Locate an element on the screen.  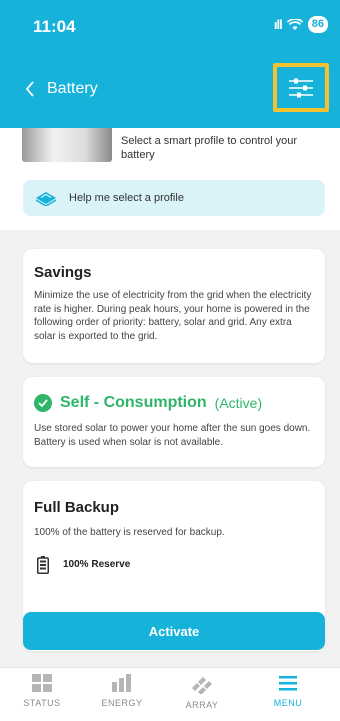
tab-menu: MENU is located at coordinates (288, 691).